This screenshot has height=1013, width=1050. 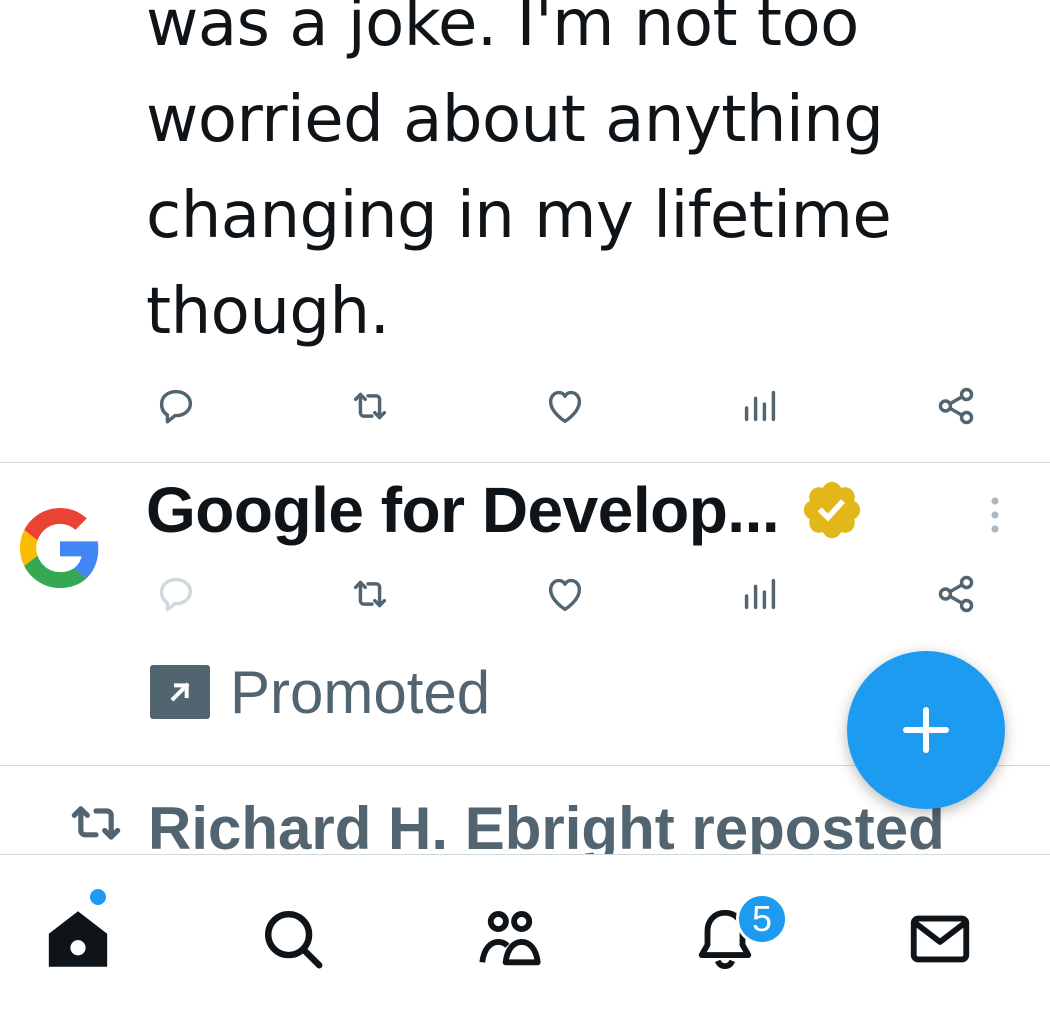 What do you see at coordinates (546, 824) in the screenshot?
I see `repost-notice-text: Richard H. Ebright reposted` at bounding box center [546, 824].